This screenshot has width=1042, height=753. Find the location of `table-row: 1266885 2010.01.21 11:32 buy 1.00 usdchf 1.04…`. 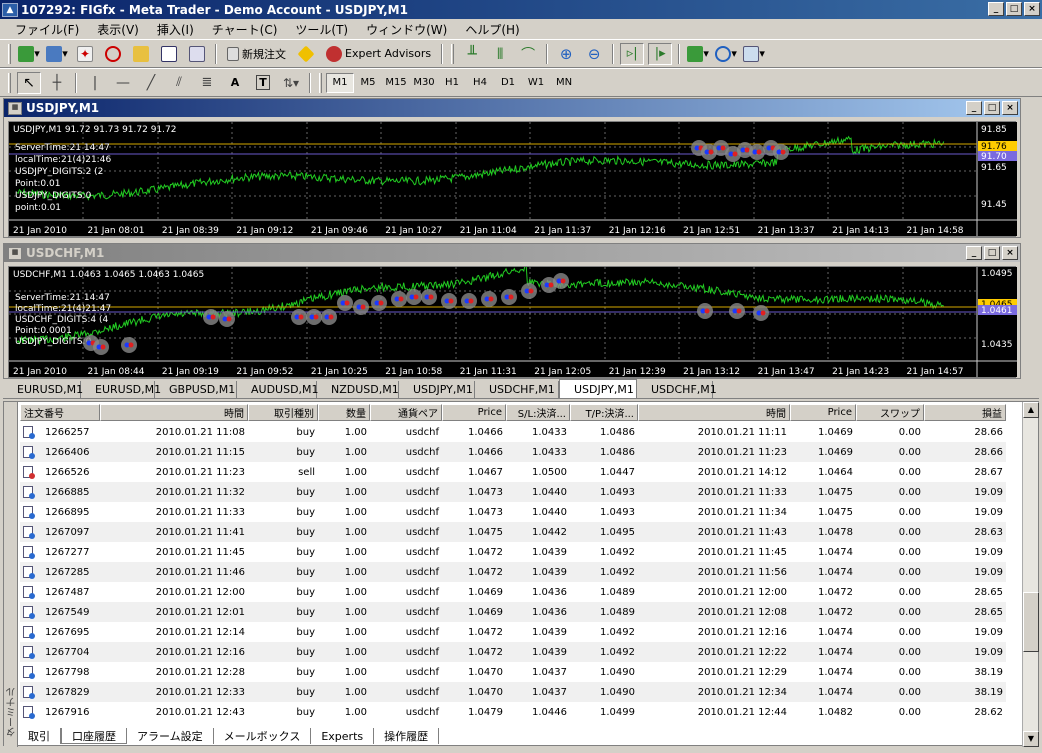

table-row: 1266885 2010.01.21 11:32 buy 1.00 usdchf 1.04… is located at coordinates (513, 492).